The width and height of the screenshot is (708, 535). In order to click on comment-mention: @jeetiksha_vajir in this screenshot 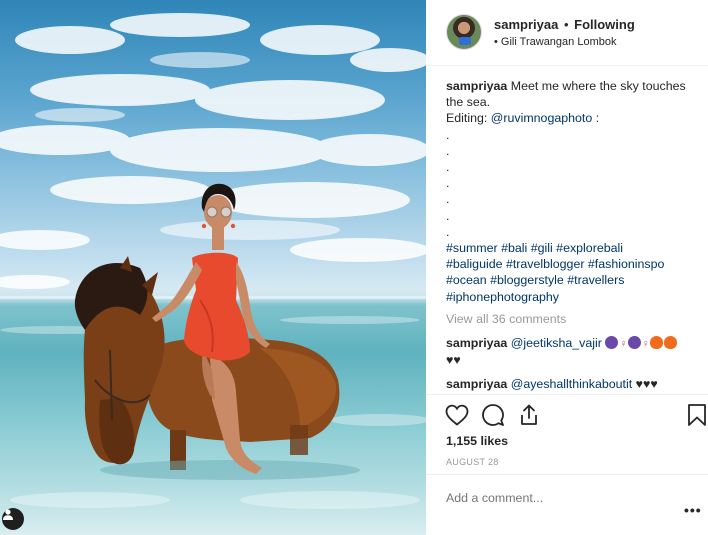, I will do `click(556, 343)`.